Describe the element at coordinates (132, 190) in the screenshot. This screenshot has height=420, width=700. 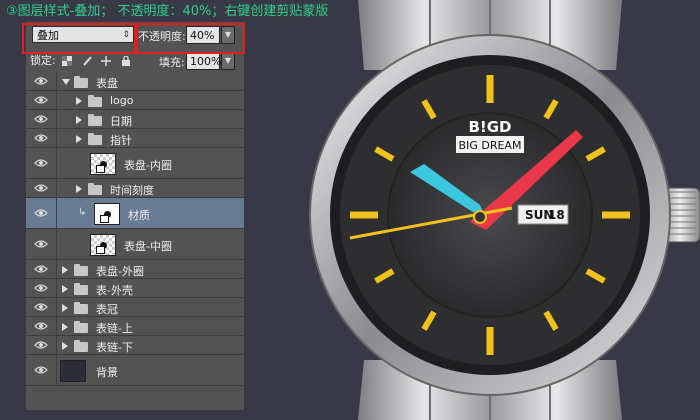
I see `layer-name: 时间刻度` at that location.